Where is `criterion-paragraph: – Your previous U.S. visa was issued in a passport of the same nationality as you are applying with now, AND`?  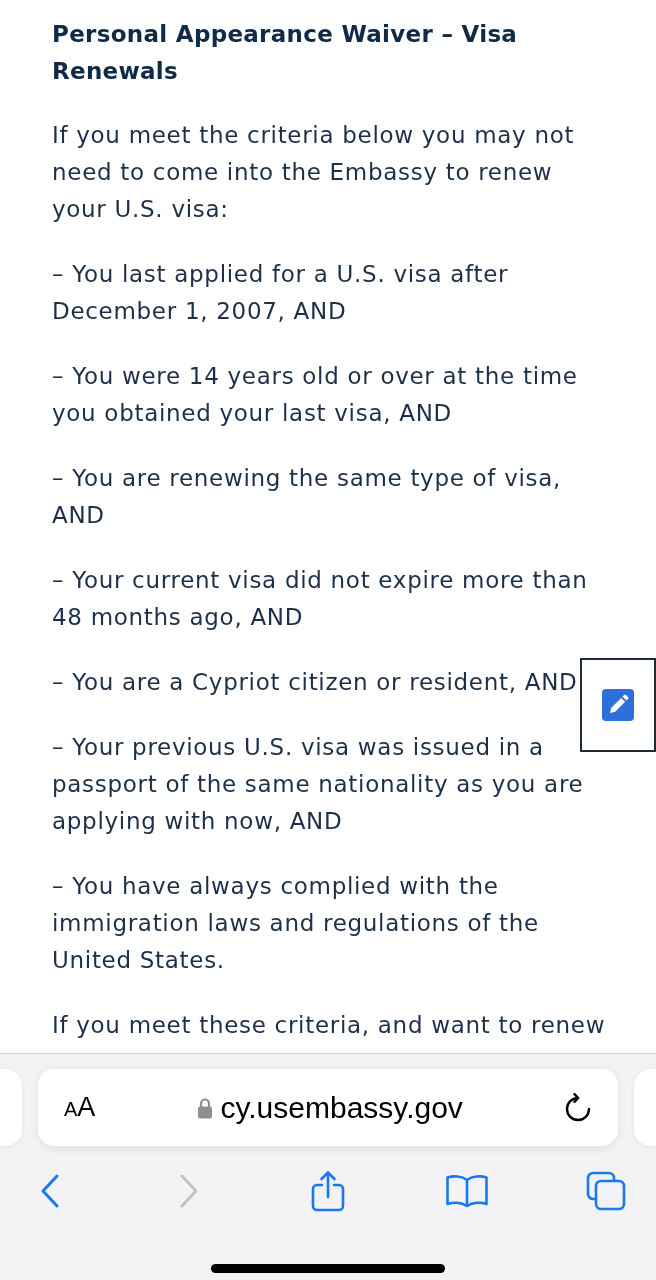
criterion-paragraph: – Your previous U.S. visa was issued in a passport of the same nationality as you are applying with now, AND is located at coordinates (318, 784).